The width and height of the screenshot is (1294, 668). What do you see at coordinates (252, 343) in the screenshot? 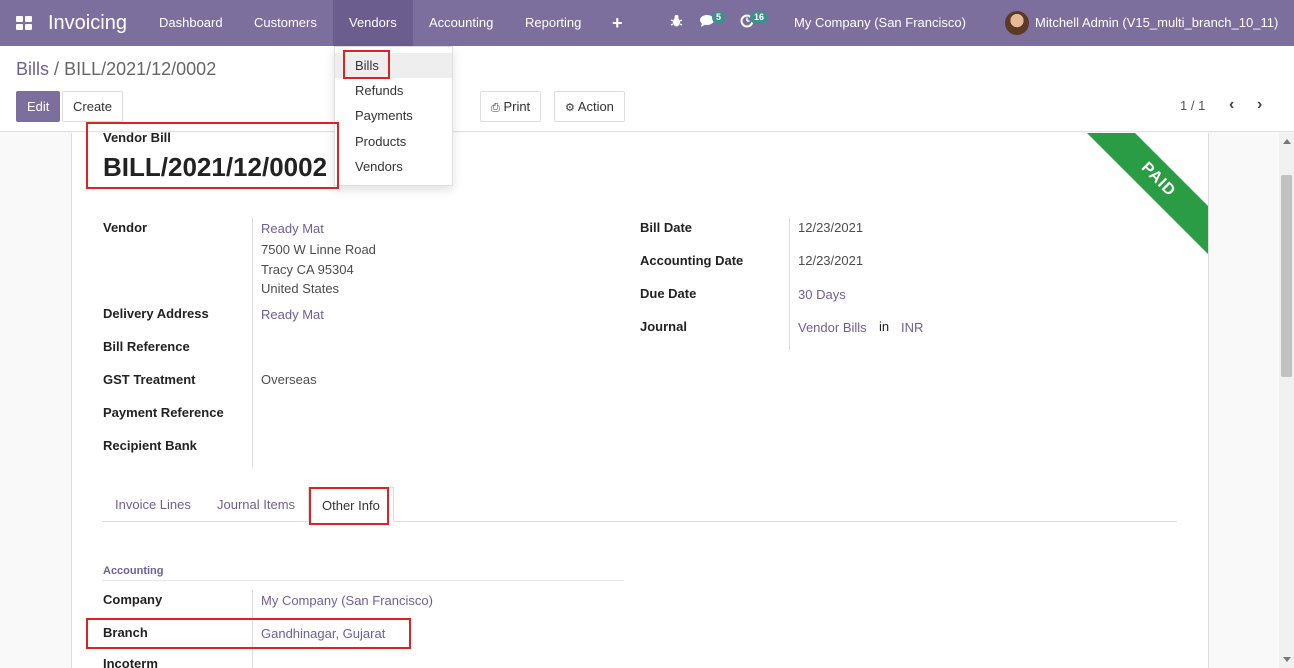
I see `left-column-divider` at bounding box center [252, 343].